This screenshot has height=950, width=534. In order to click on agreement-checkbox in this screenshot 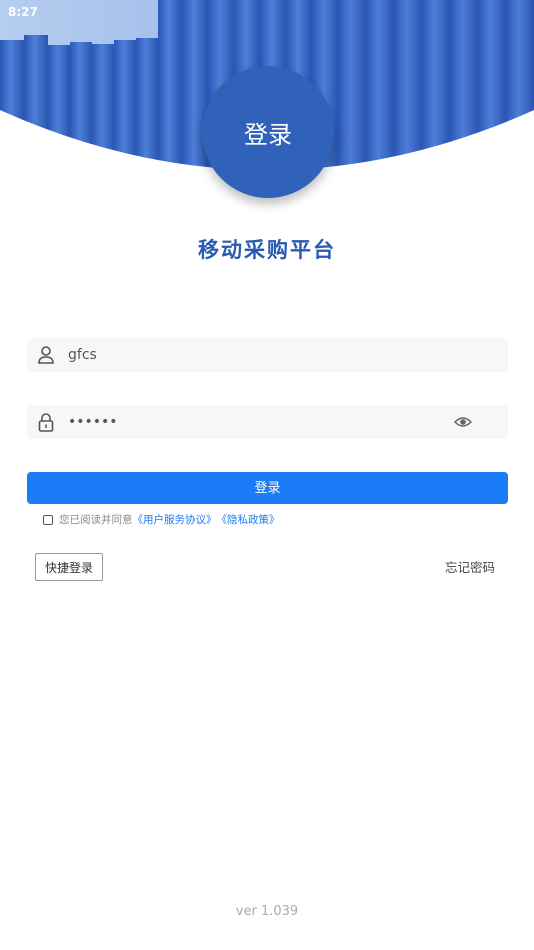, I will do `click(48, 520)`.